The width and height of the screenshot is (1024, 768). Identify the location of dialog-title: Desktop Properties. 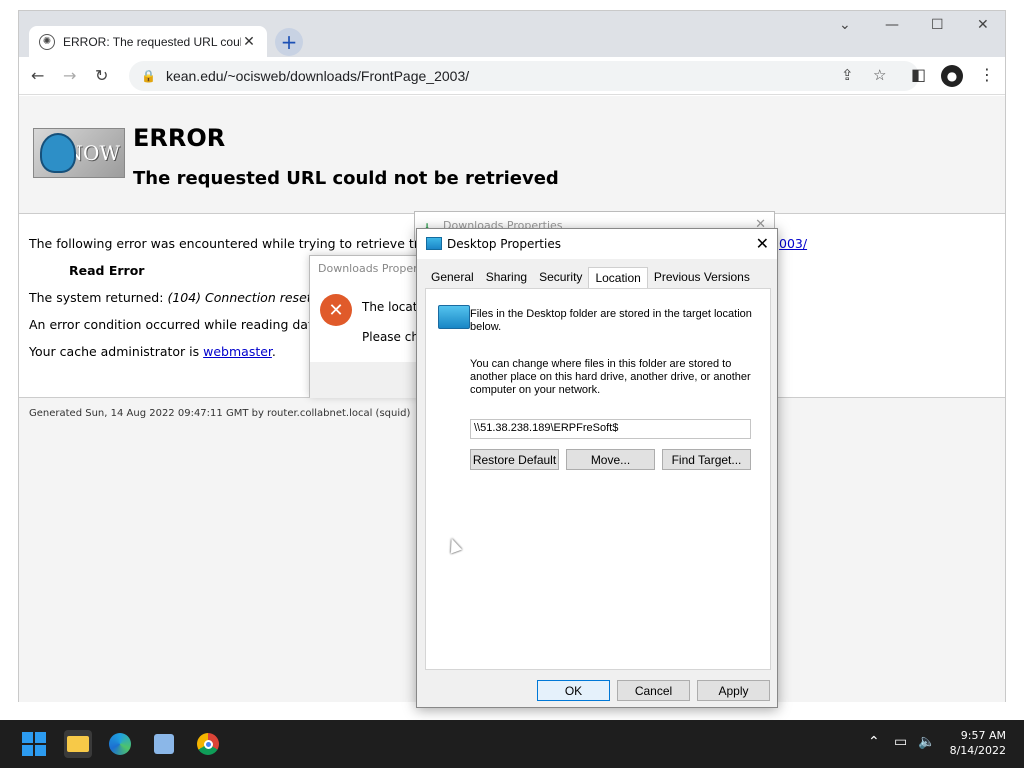
(504, 244).